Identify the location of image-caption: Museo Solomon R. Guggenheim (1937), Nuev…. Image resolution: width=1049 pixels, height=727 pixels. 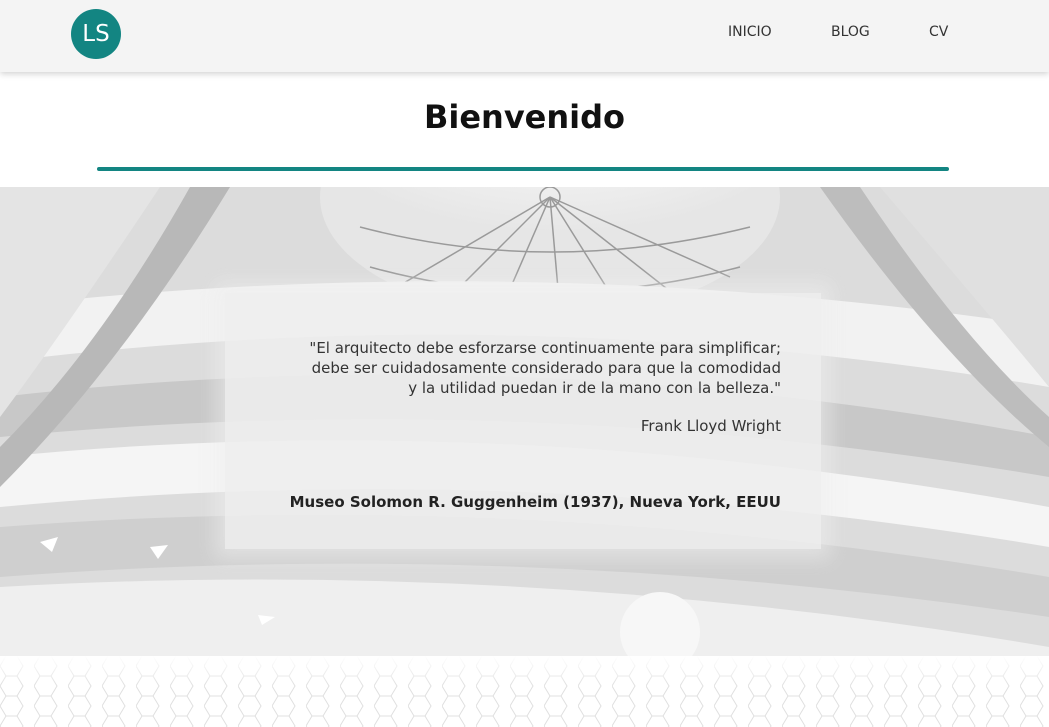
(535, 502).